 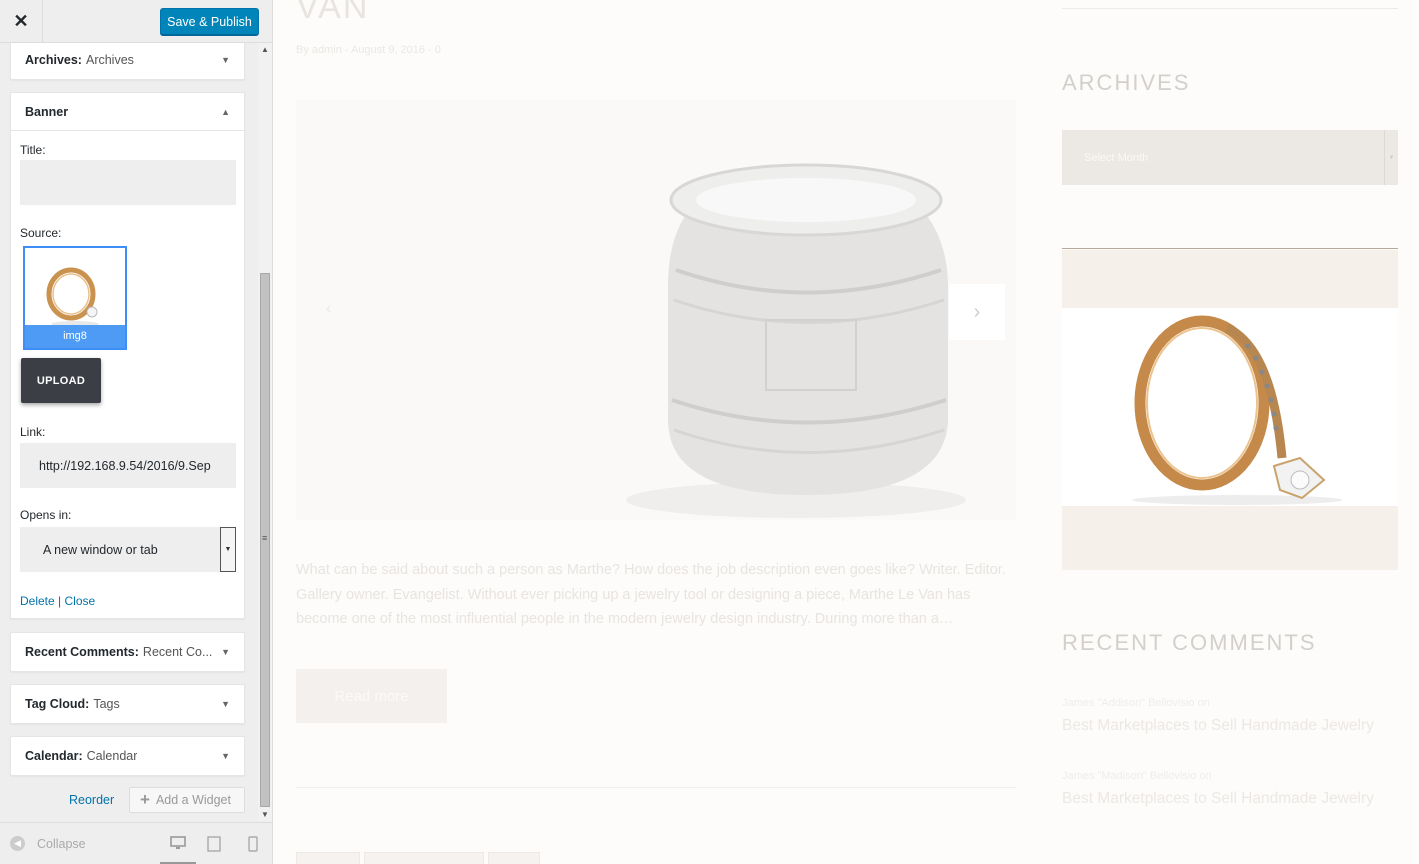 I want to click on grip-icon: ≡, so click(x=265, y=538).